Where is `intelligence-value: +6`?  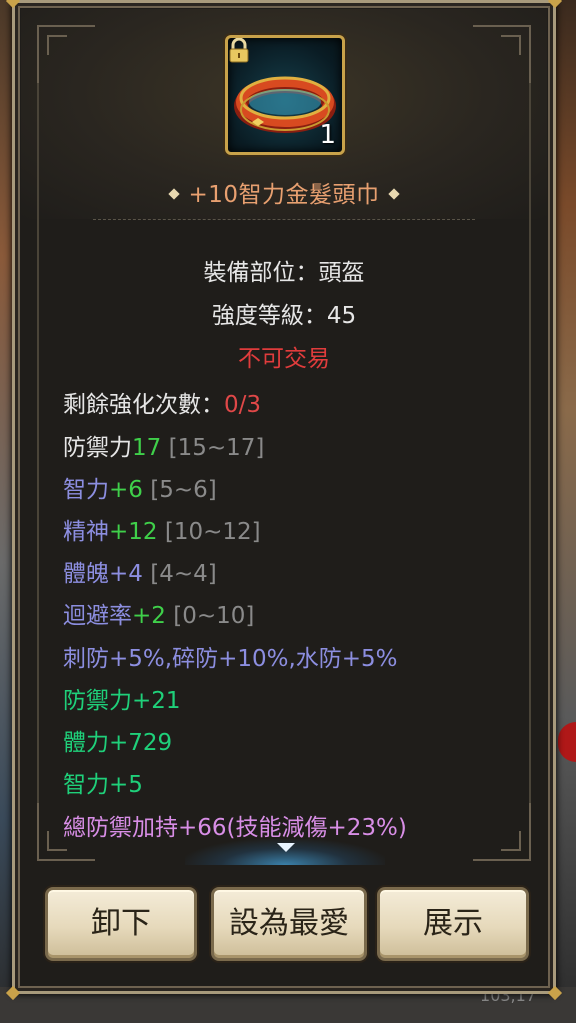 intelligence-value: +6 is located at coordinates (126, 490).